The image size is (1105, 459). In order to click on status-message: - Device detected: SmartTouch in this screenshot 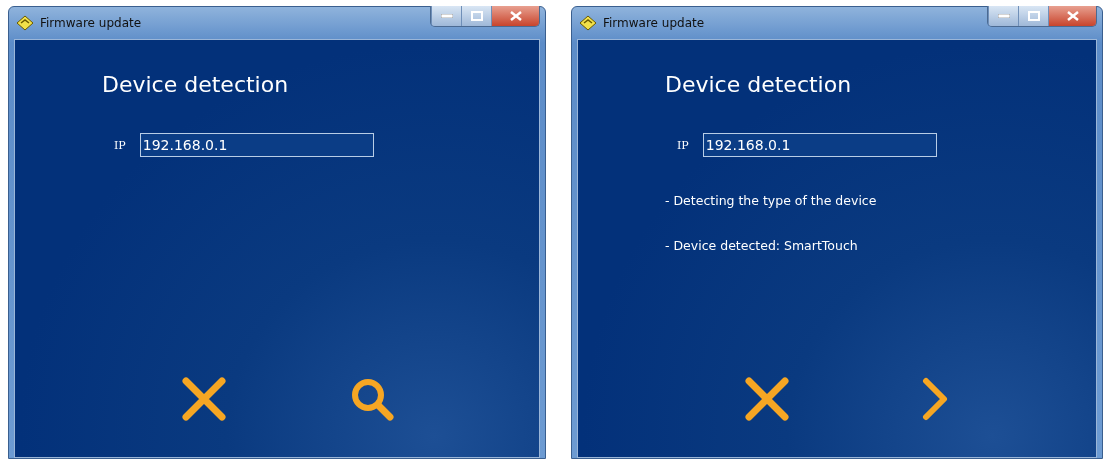, I will do `click(762, 245)`.